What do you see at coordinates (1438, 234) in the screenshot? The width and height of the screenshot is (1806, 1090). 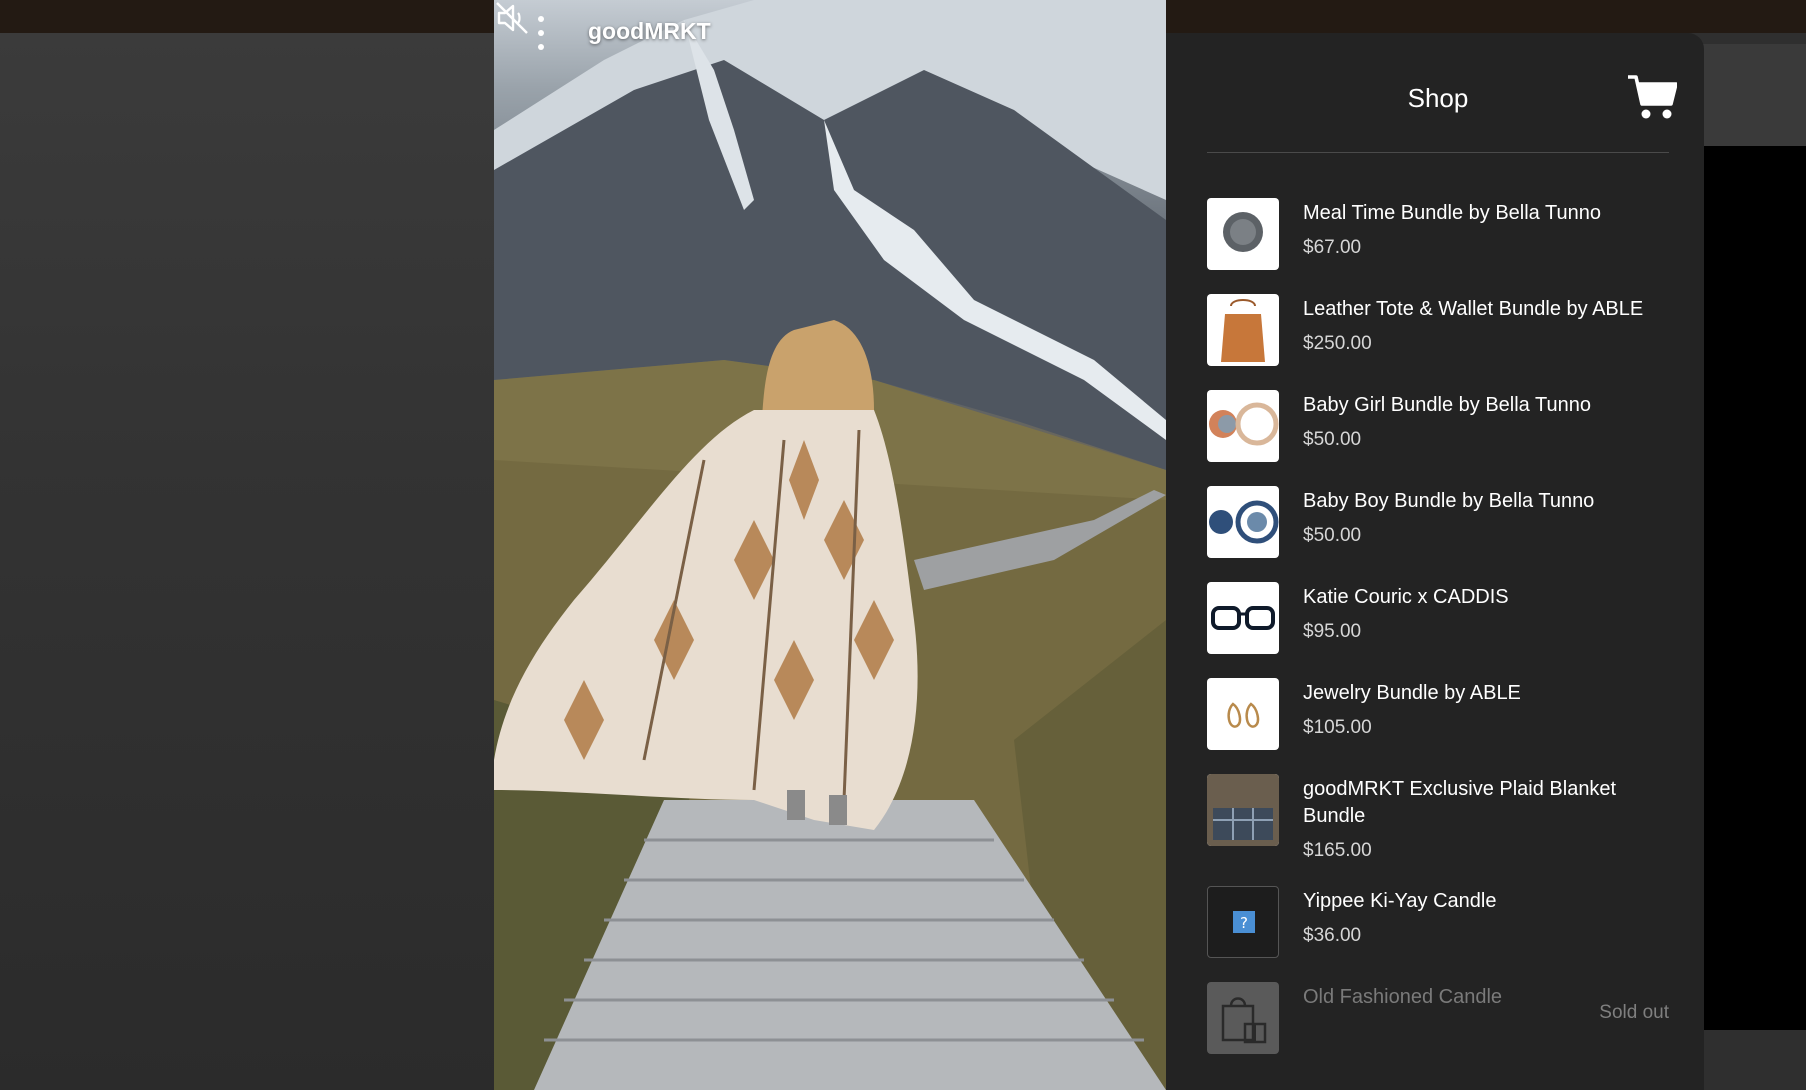 I see `product-item: Meal Time Bundle by Bella Tunno $67.00` at bounding box center [1438, 234].